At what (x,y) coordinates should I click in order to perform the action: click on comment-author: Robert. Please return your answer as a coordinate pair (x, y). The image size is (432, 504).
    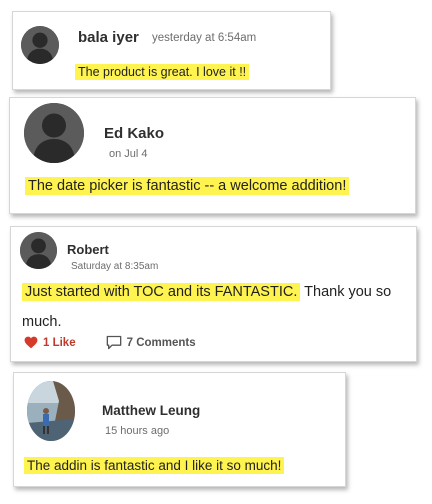
    Looking at the image, I should click on (88, 249).